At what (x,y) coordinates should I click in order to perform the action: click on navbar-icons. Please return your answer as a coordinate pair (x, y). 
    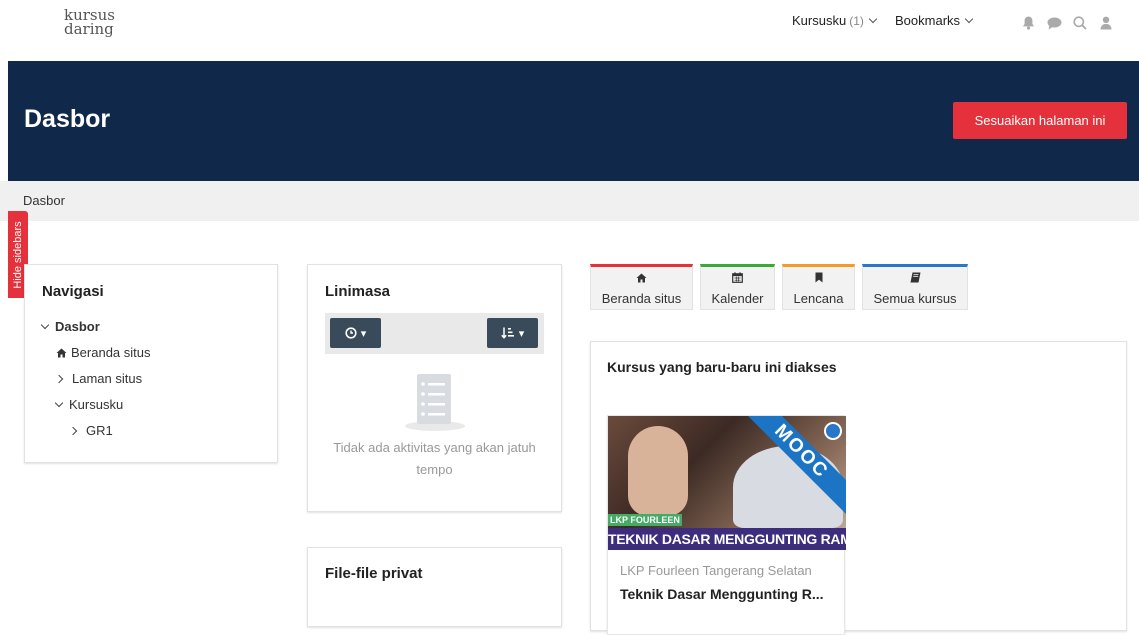
    Looking at the image, I should click on (1067, 23).